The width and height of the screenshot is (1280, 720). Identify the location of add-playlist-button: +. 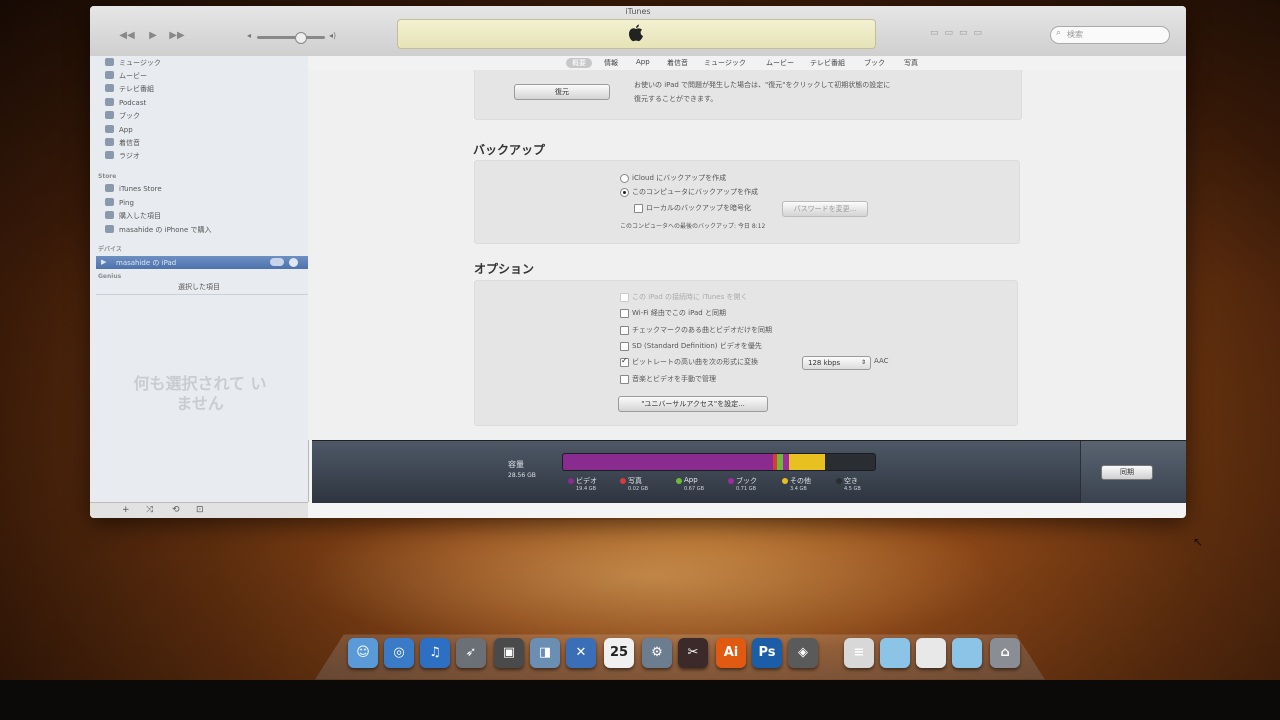
(126, 510).